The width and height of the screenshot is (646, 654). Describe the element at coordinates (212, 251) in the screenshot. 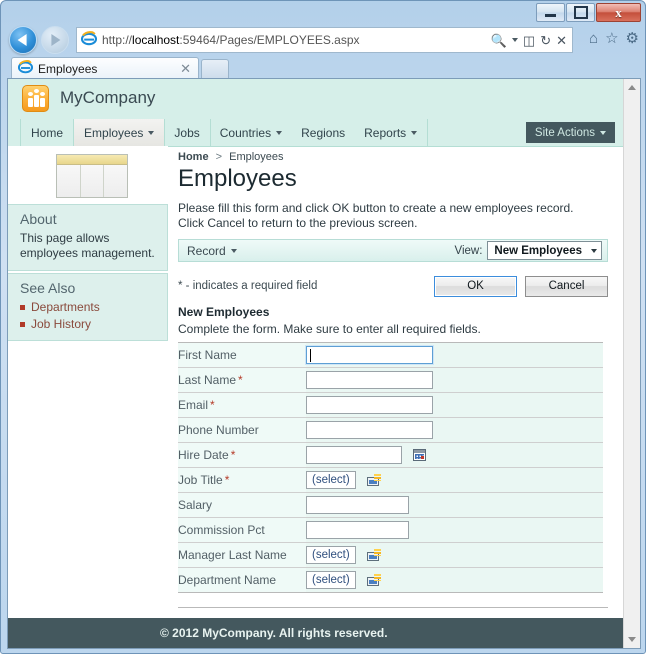

I see `record-menu-button: Record` at that location.